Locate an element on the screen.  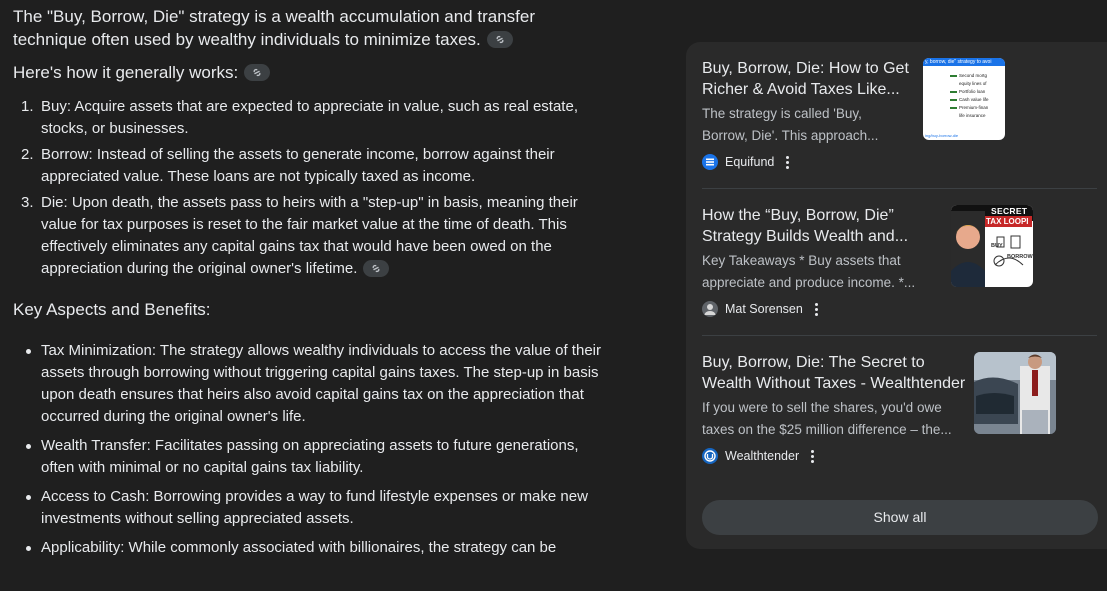
person-photo is located at coordinates (968, 249).